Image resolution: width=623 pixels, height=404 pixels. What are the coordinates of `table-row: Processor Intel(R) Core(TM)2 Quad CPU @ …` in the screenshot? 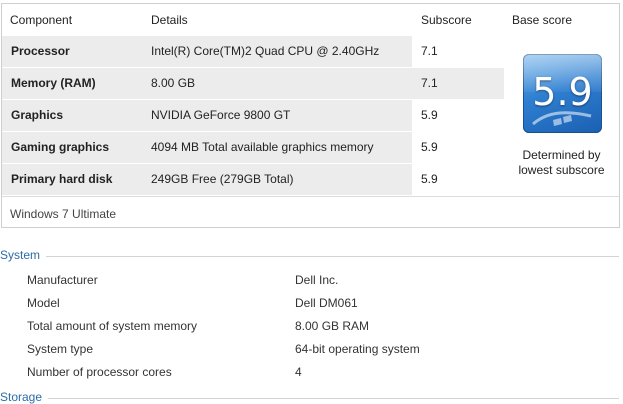 It's located at (253, 51).